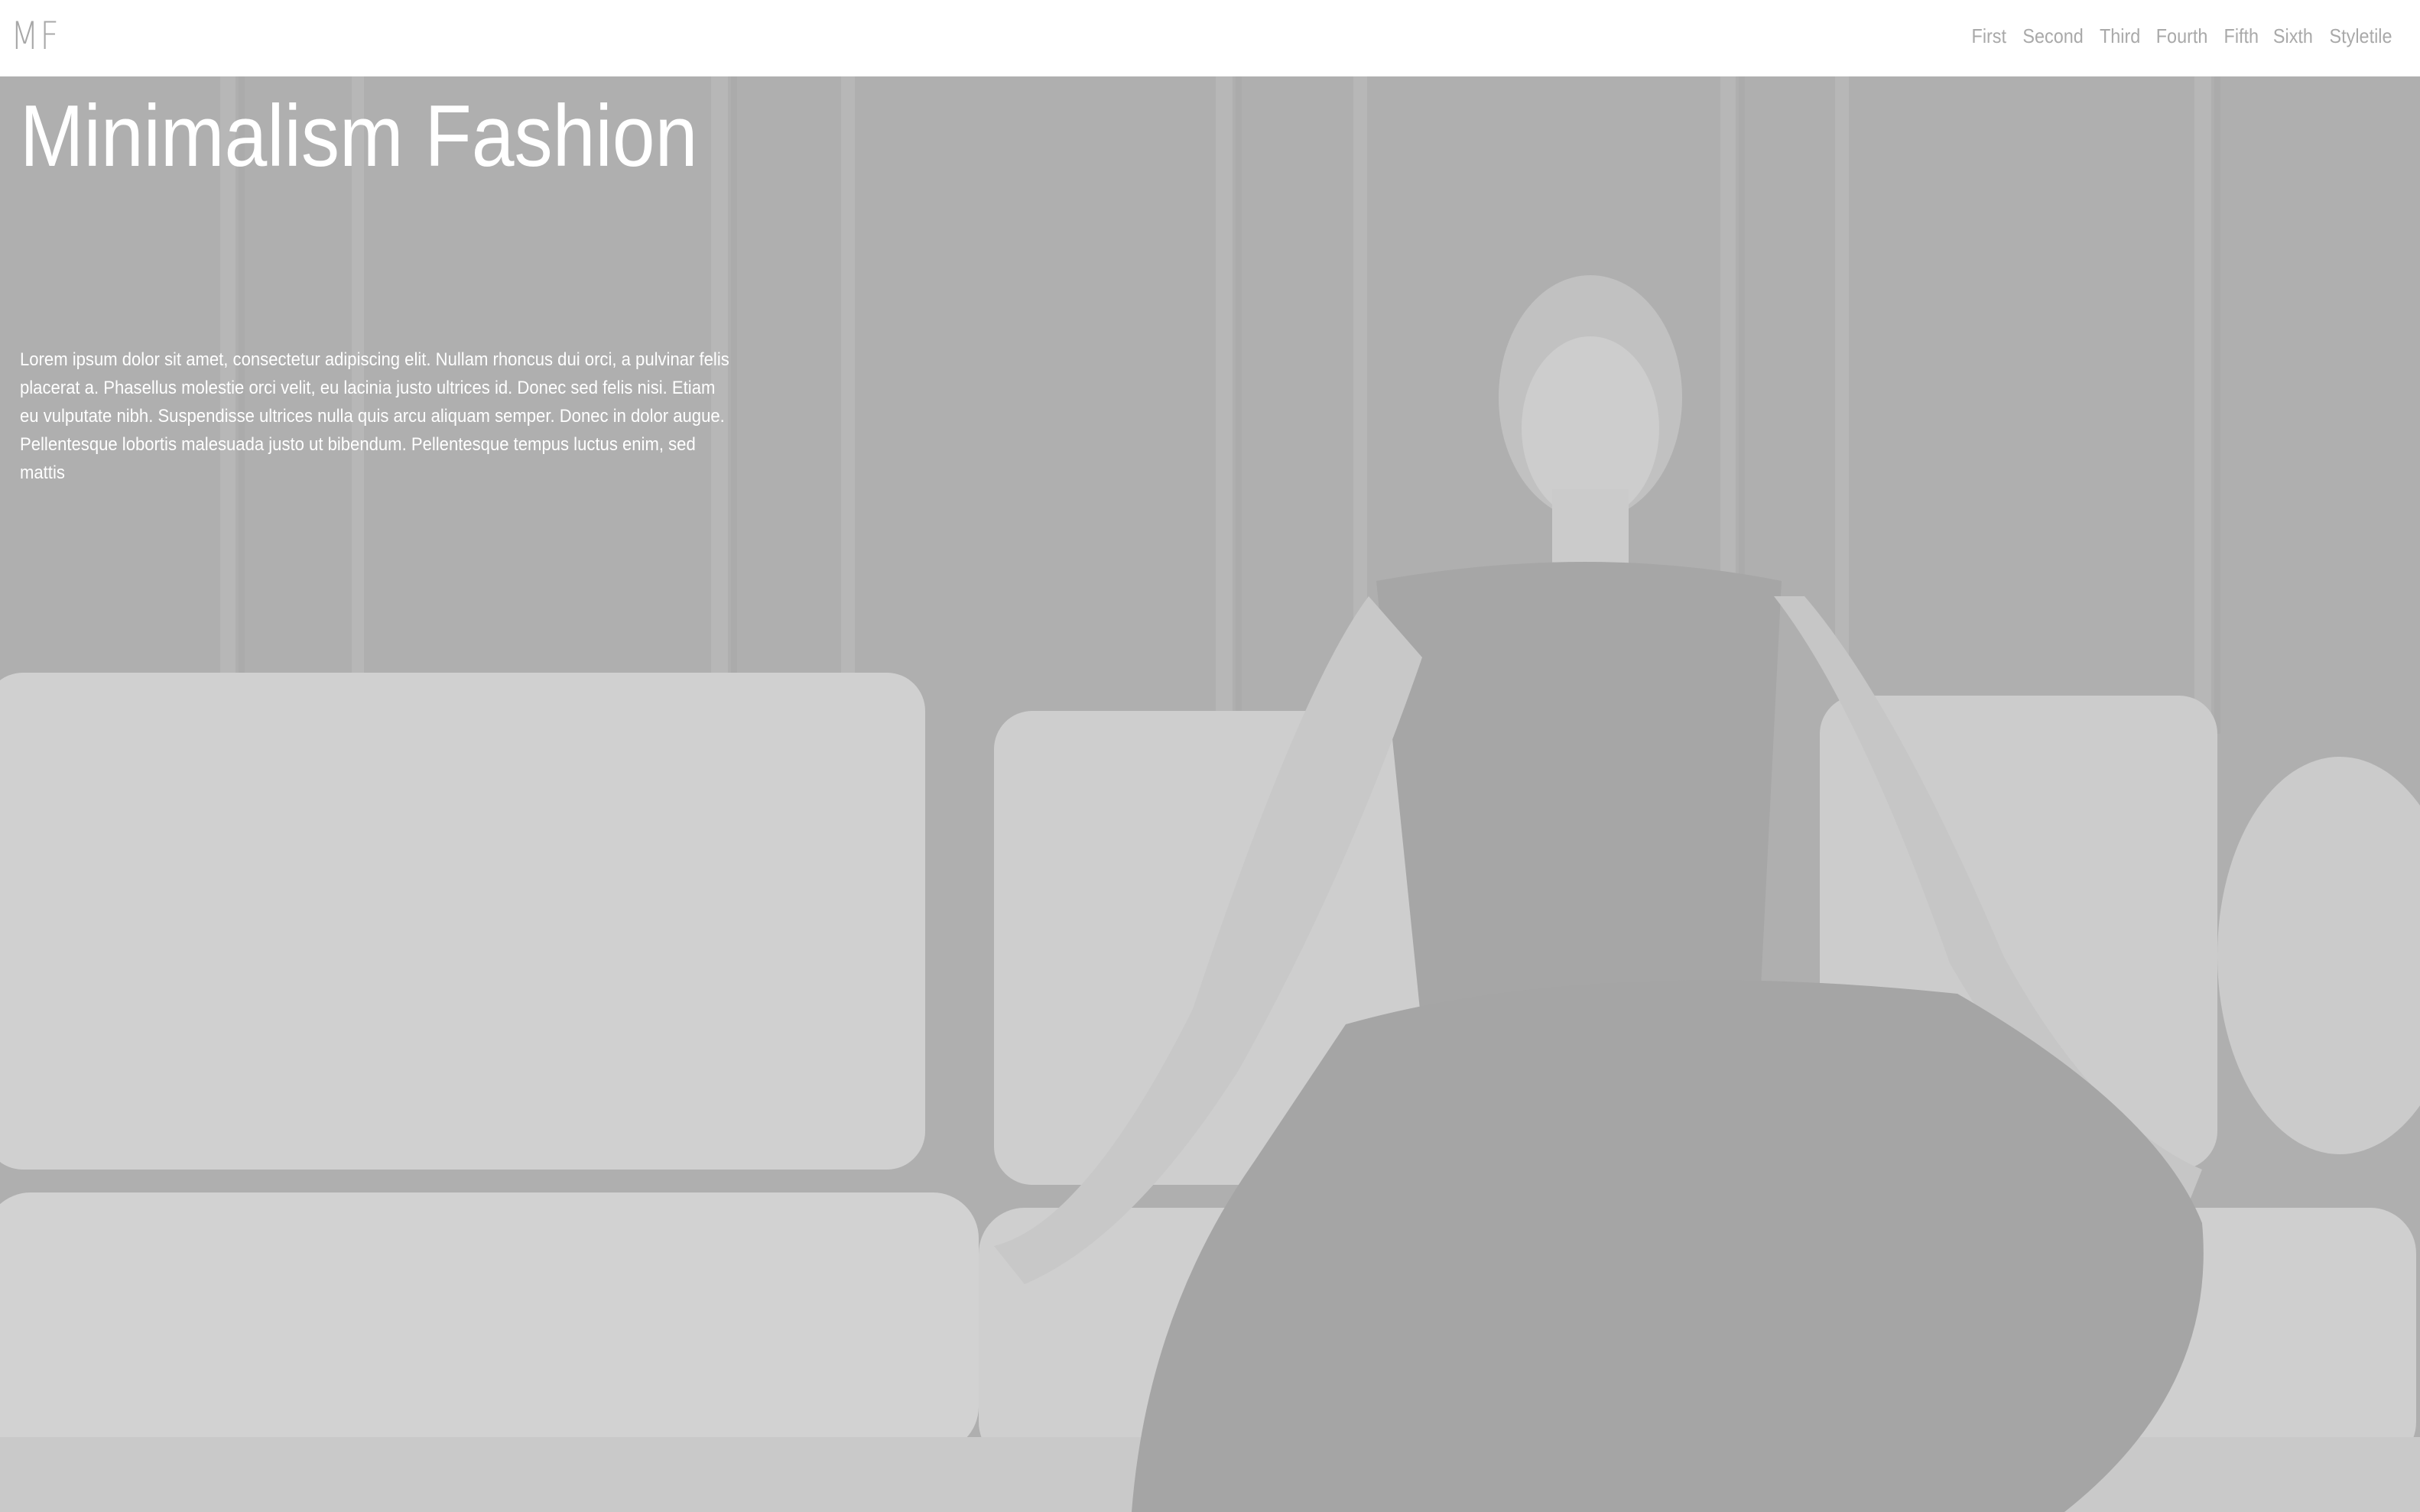  I want to click on nav-item-third: Third, so click(2120, 36).